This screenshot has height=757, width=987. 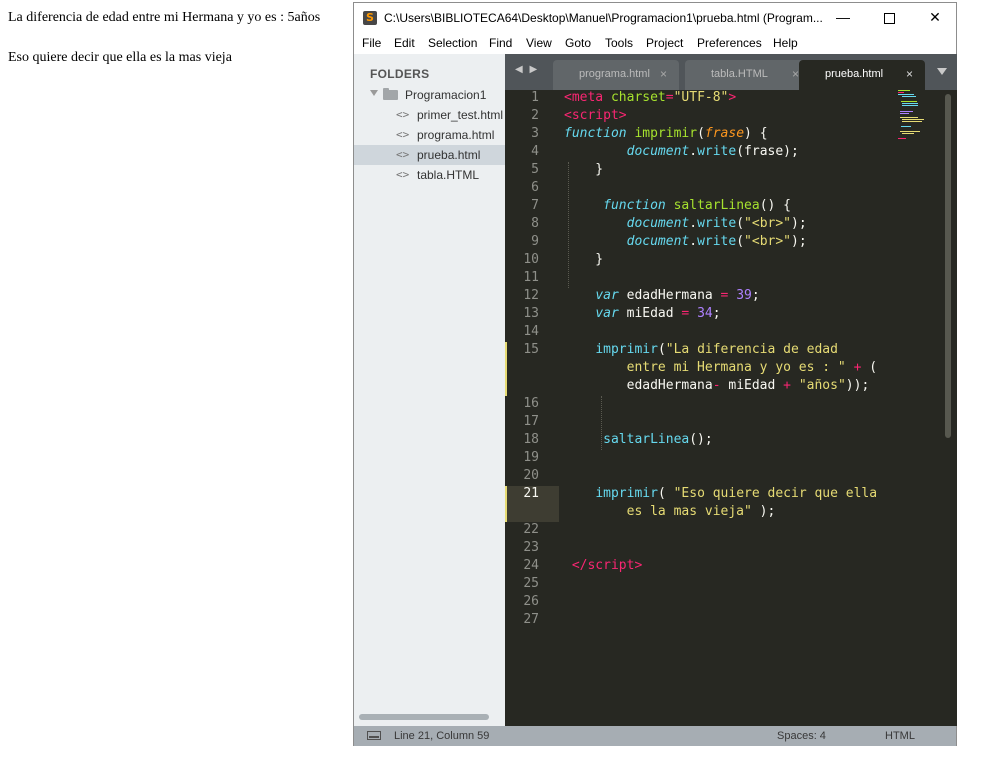 I want to click on menu-find: Find, so click(x=500, y=43).